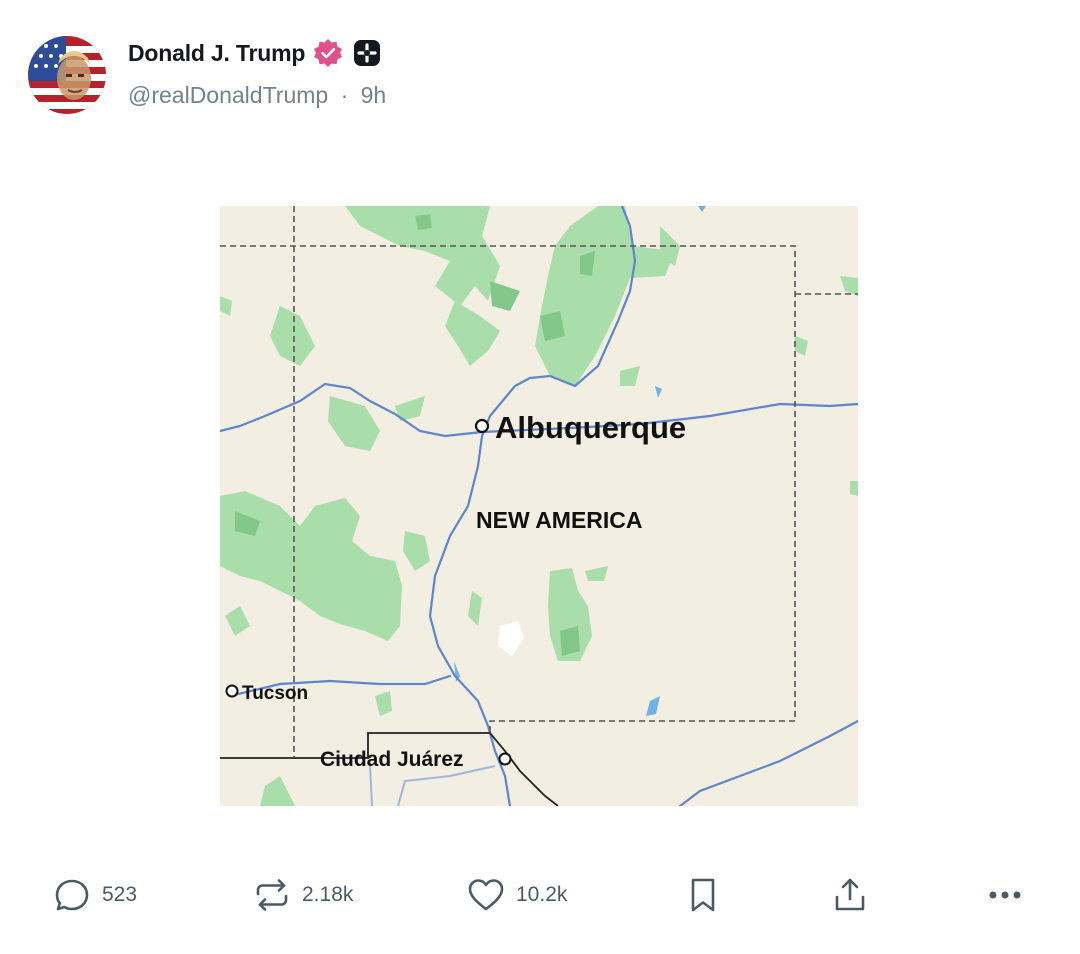  I want to click on more-icon, so click(1005, 895).